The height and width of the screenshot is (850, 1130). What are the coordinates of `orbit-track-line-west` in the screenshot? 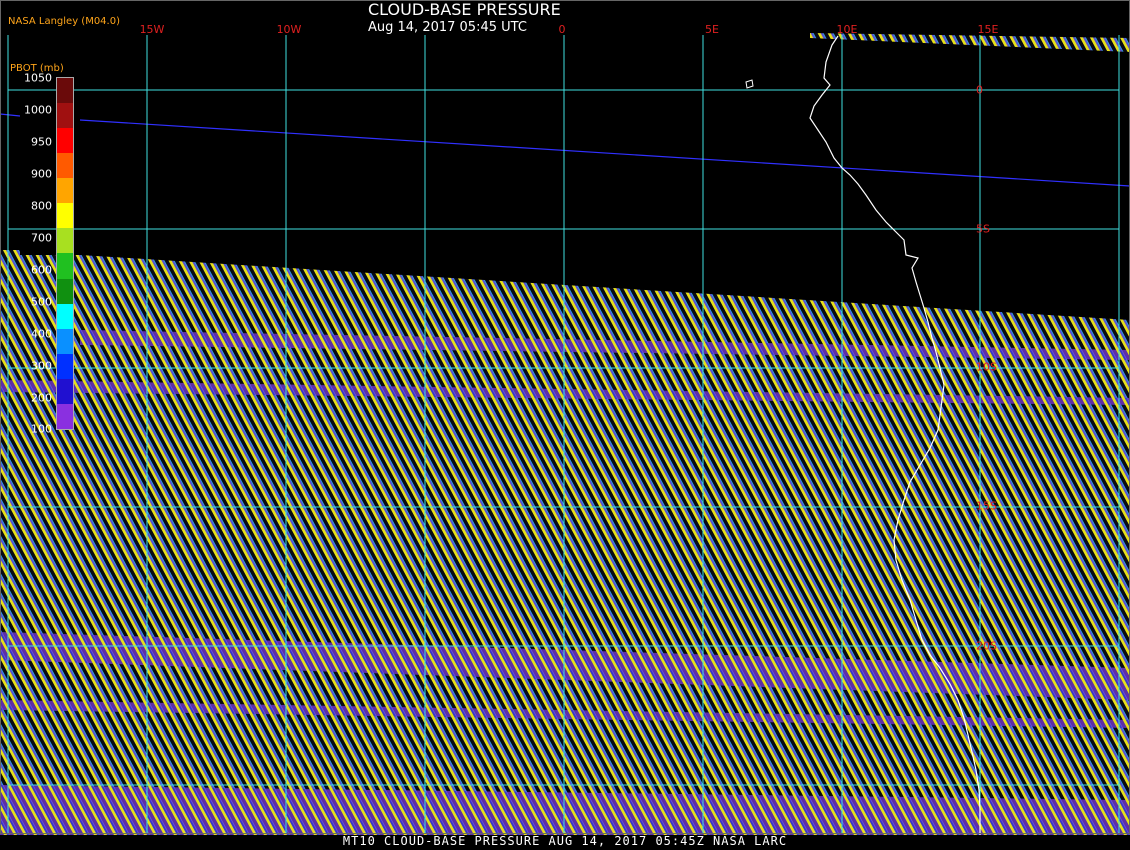 It's located at (10, 115).